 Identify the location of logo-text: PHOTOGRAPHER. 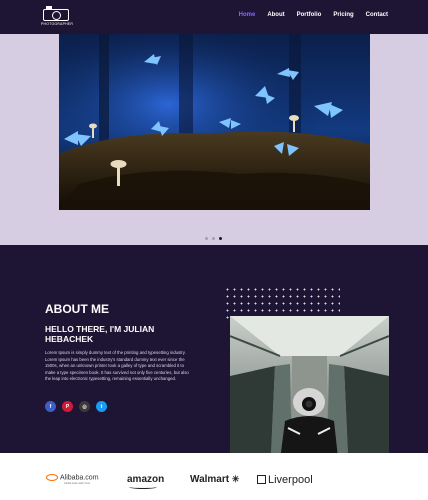
(57, 24).